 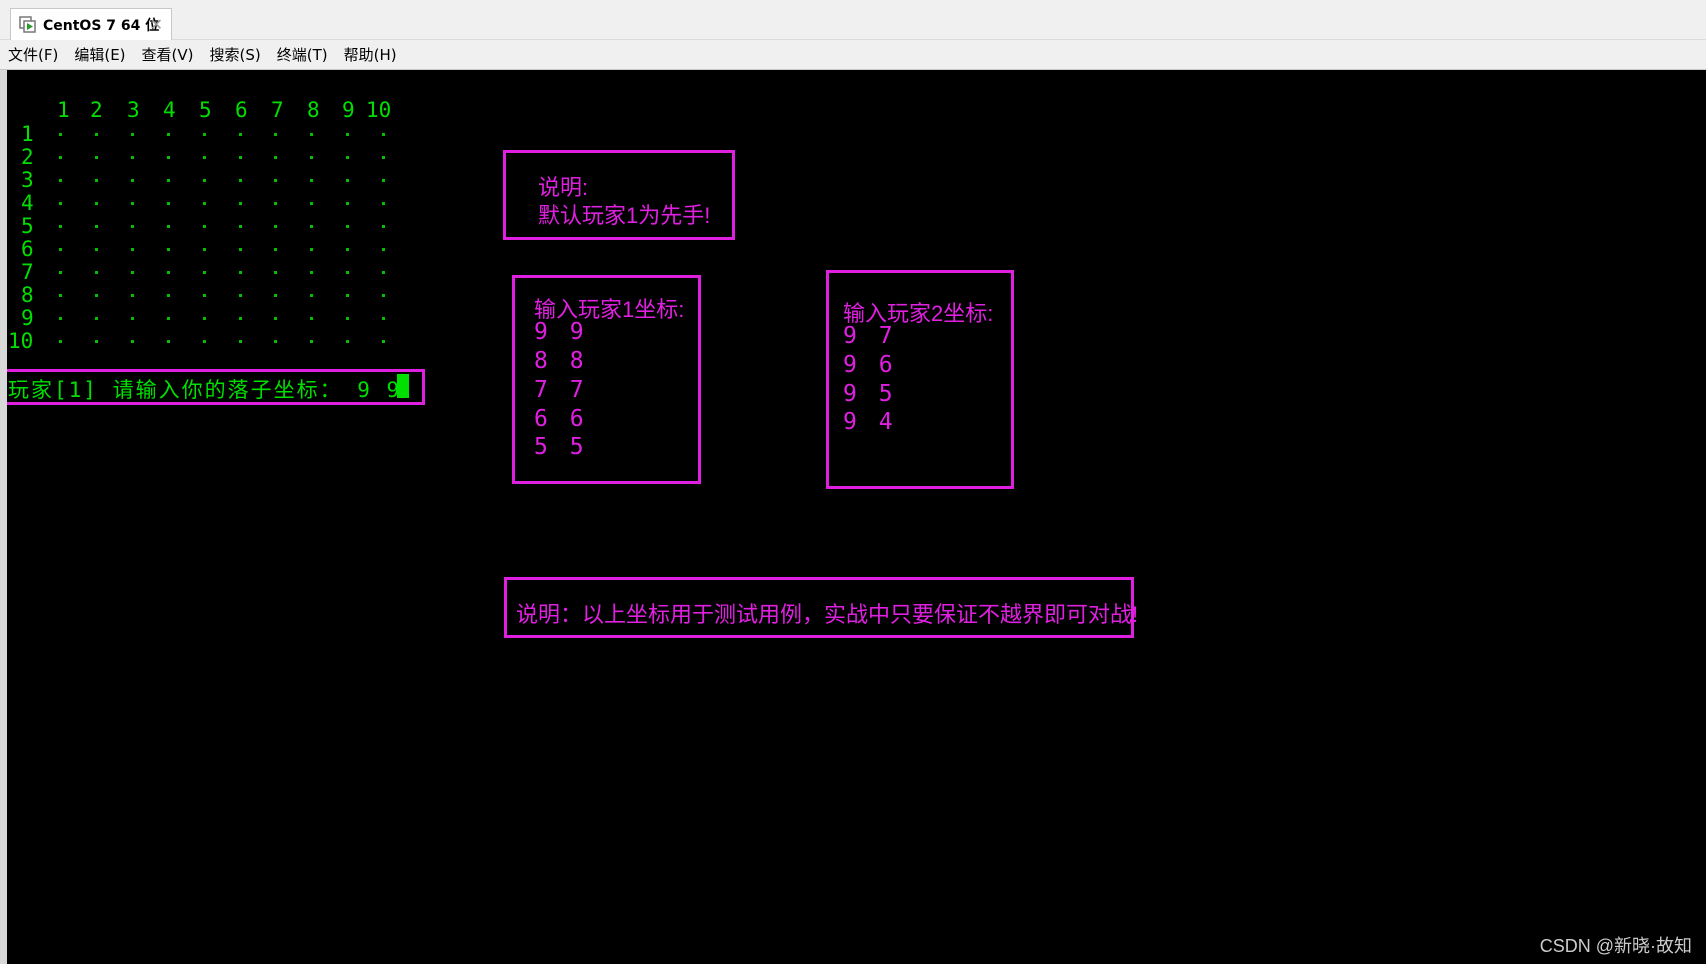 What do you see at coordinates (63, 110) in the screenshot?
I see `col-label: 1` at bounding box center [63, 110].